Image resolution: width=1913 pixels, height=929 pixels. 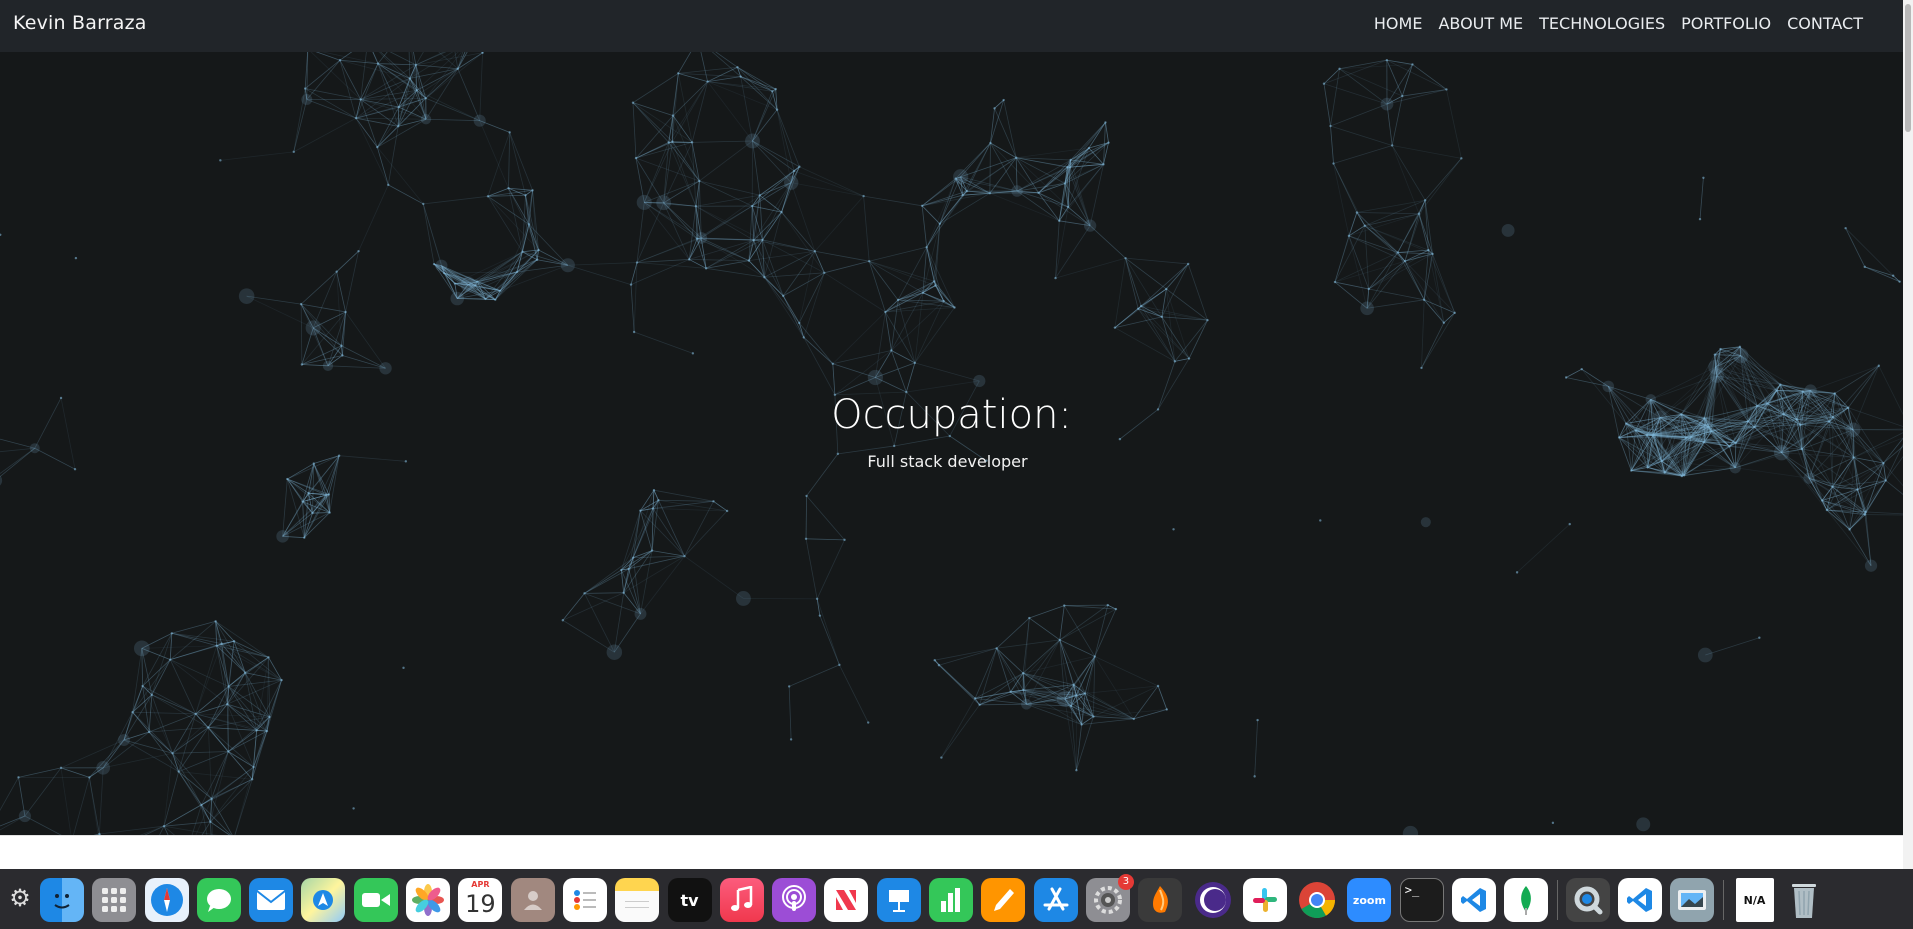 What do you see at coordinates (1213, 900) in the screenshot?
I see `tor-browser-icon` at bounding box center [1213, 900].